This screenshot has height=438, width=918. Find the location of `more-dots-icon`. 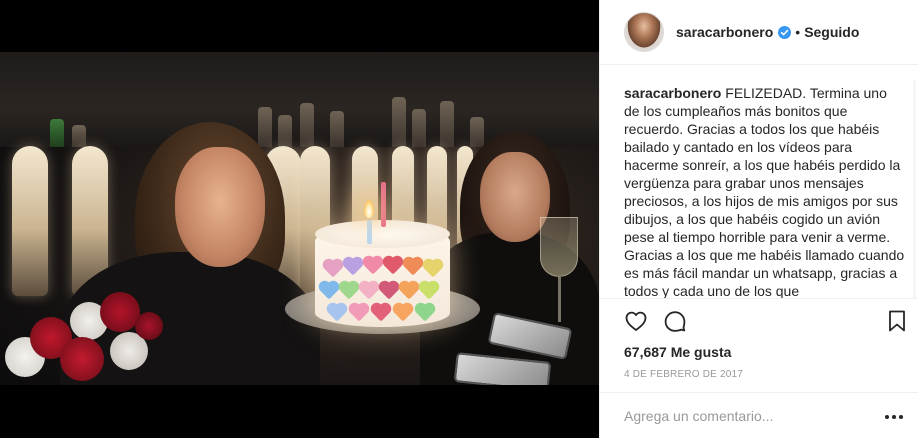

more-dots-icon is located at coordinates (894, 416).